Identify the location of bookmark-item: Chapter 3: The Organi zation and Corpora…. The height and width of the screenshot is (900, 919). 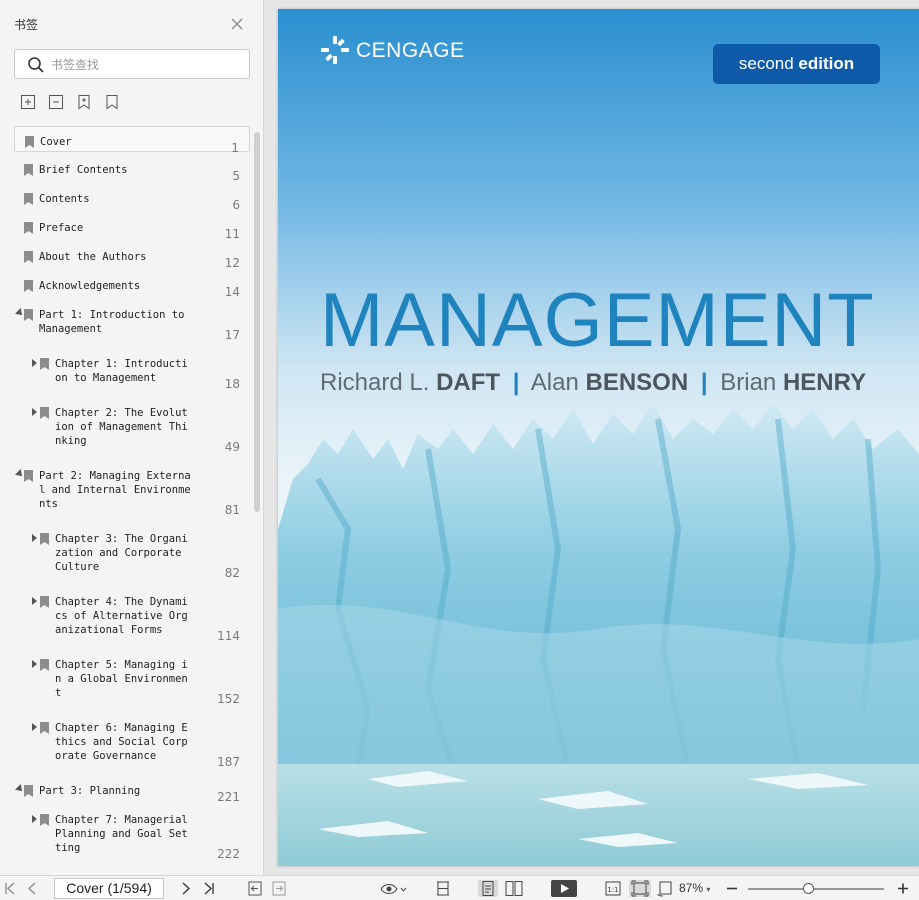
(132, 552).